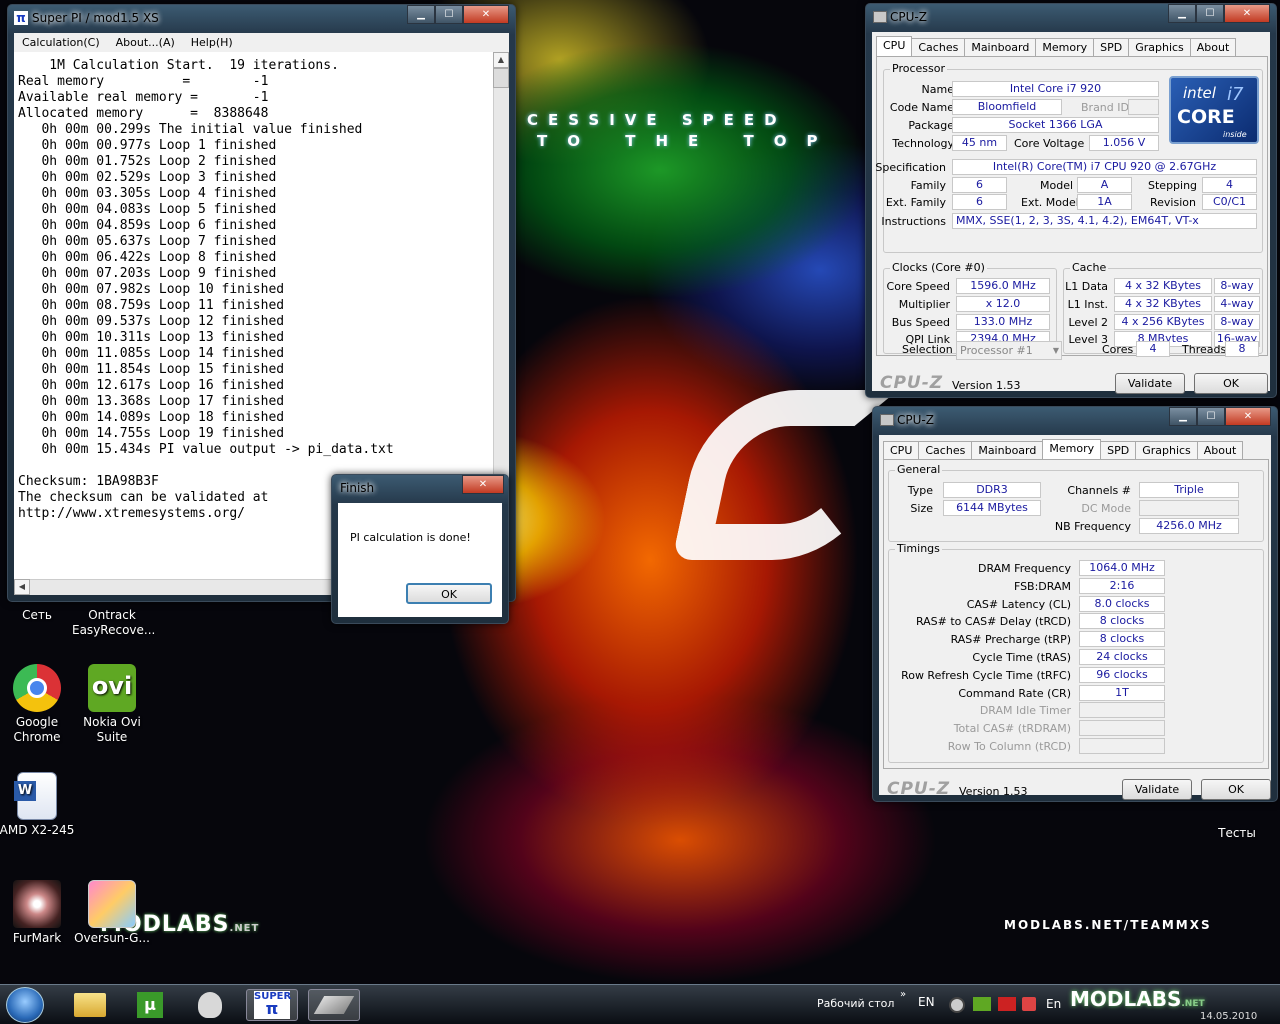  I want to click on cpuz1-maximize-button: ☐, so click(1210, 13).